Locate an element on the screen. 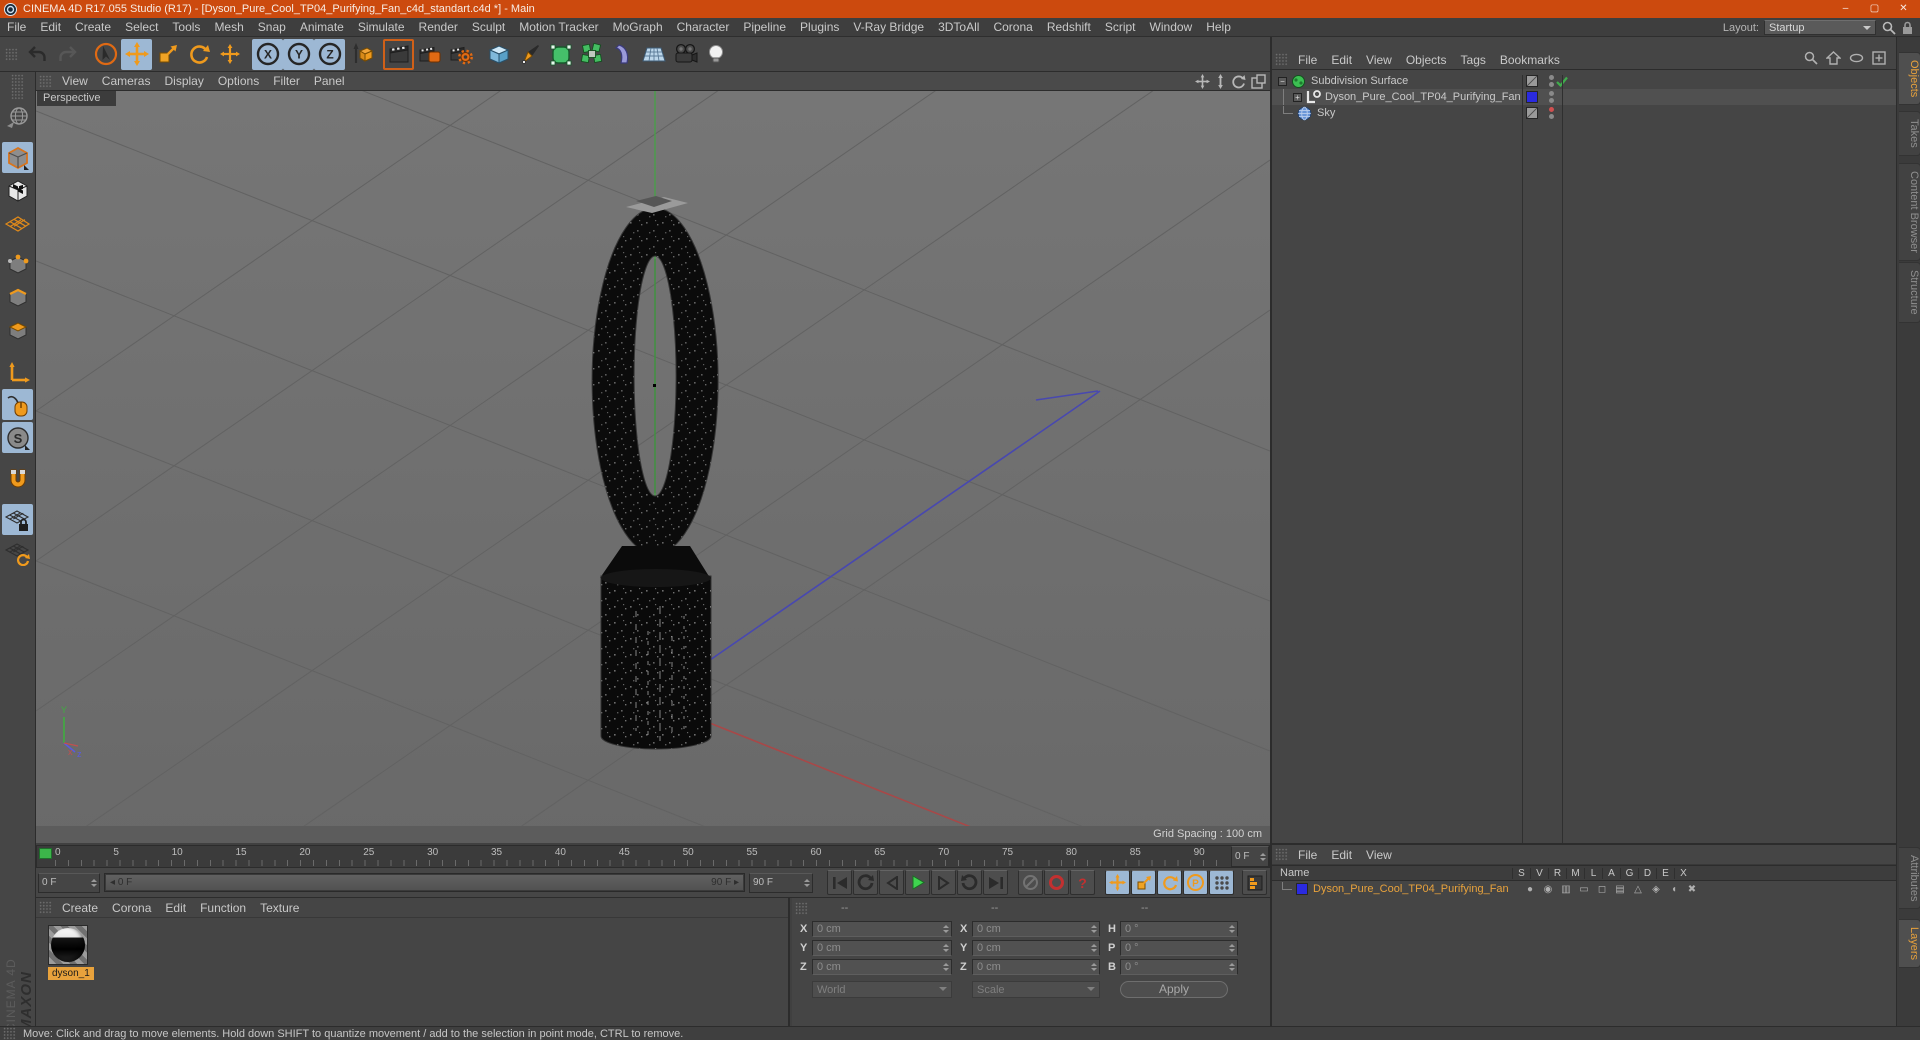 Image resolution: width=1920 pixels, height=1040 pixels. coord-mode-dropdown: World is located at coordinates (882, 989).